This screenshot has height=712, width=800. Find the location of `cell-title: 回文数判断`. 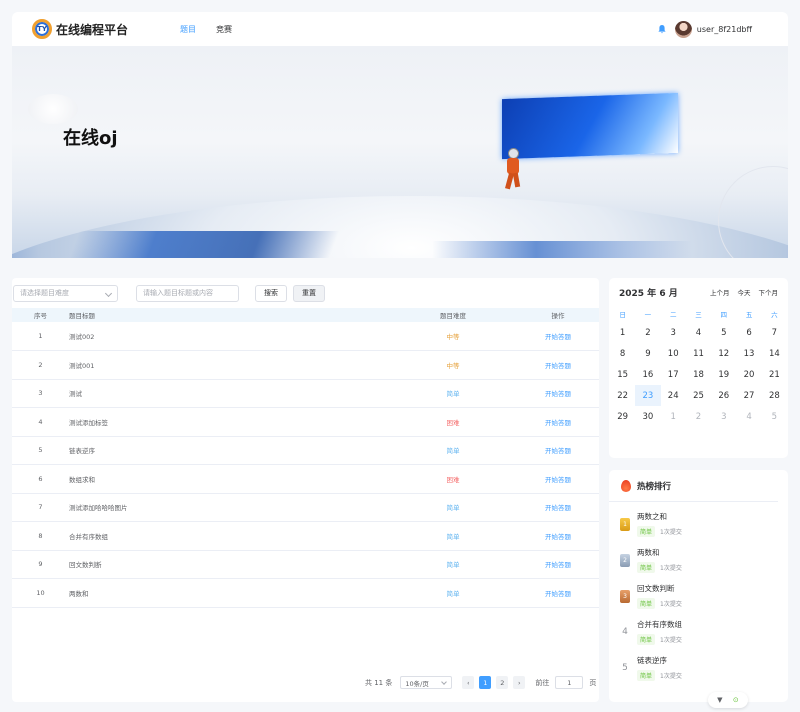

cell-title: 回文数判断 is located at coordinates (229, 564).